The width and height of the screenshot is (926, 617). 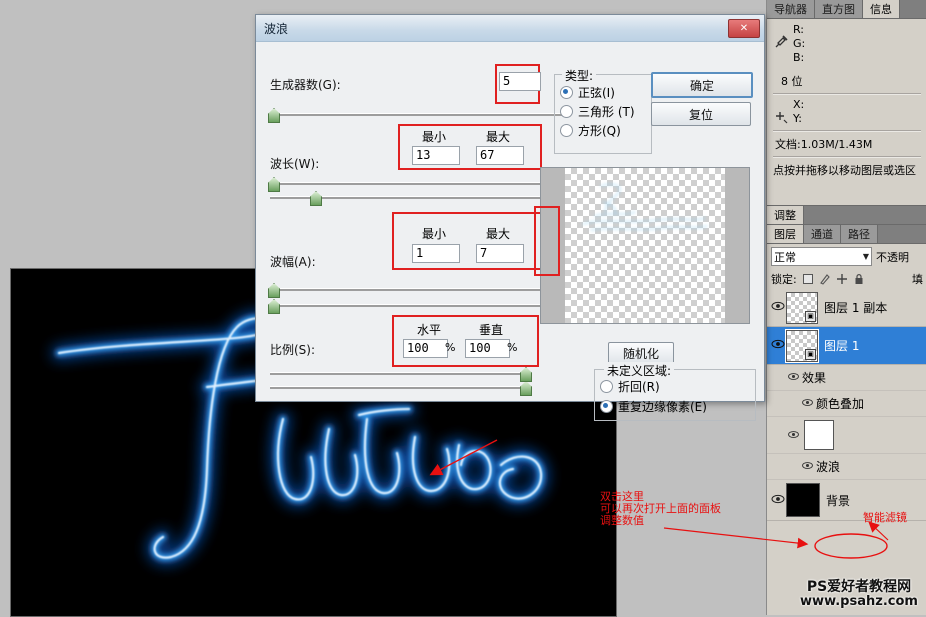 What do you see at coordinates (425, 348) in the screenshot?
I see `scale-h-input` at bounding box center [425, 348].